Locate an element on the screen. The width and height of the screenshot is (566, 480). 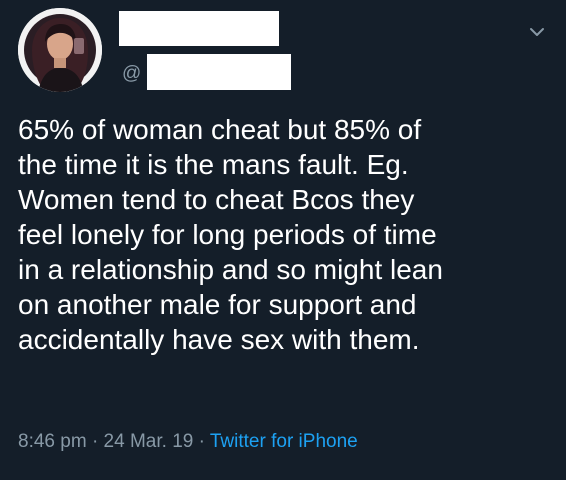
handle-row: @ is located at coordinates (131, 74).